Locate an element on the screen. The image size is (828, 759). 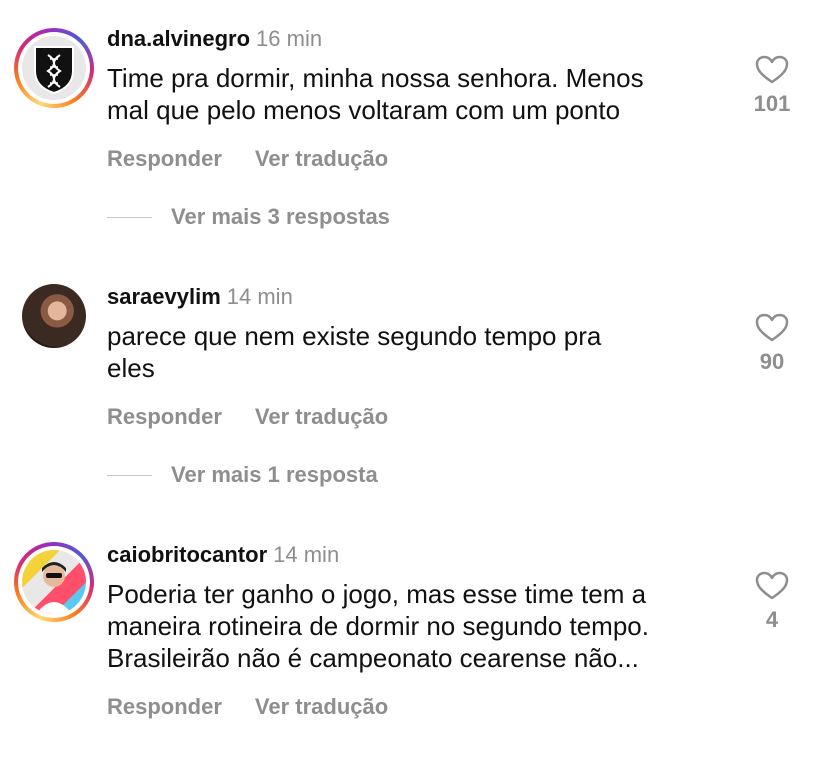
dna-shield-icon is located at coordinates (54, 68).